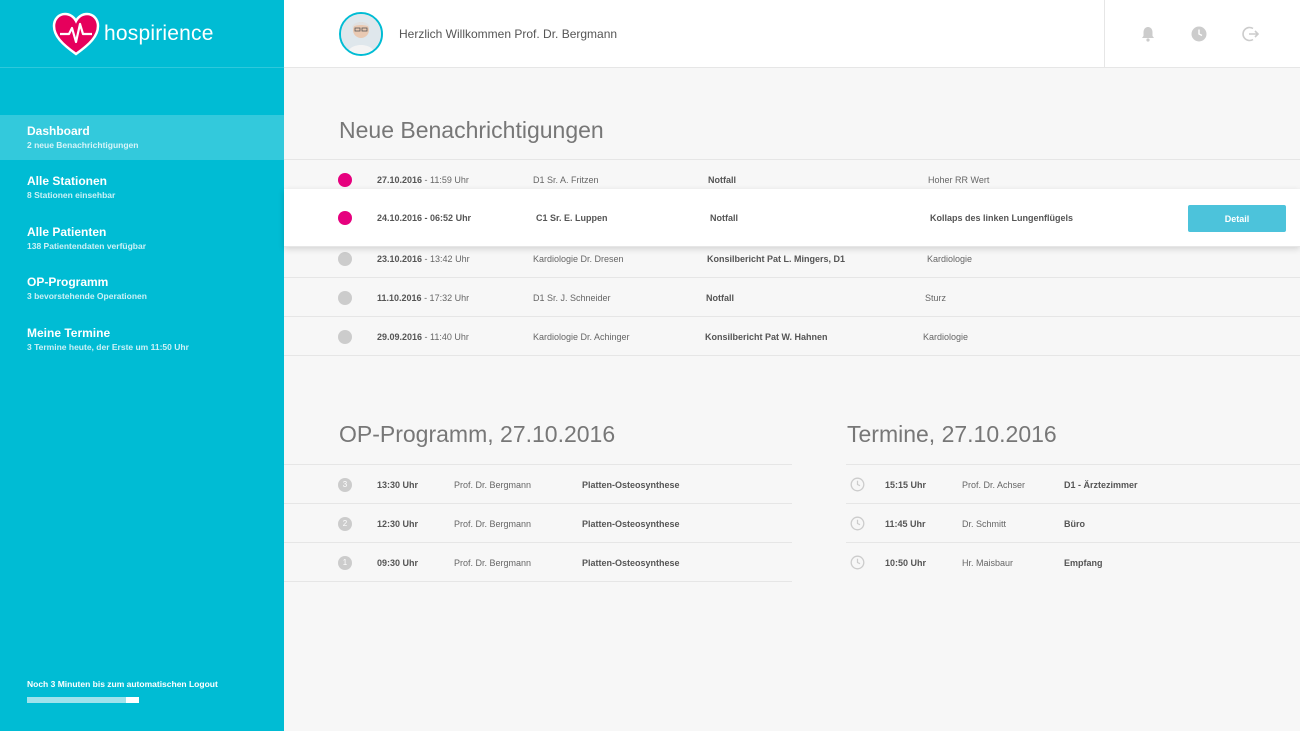  I want to click on avatar, so click(361, 34).